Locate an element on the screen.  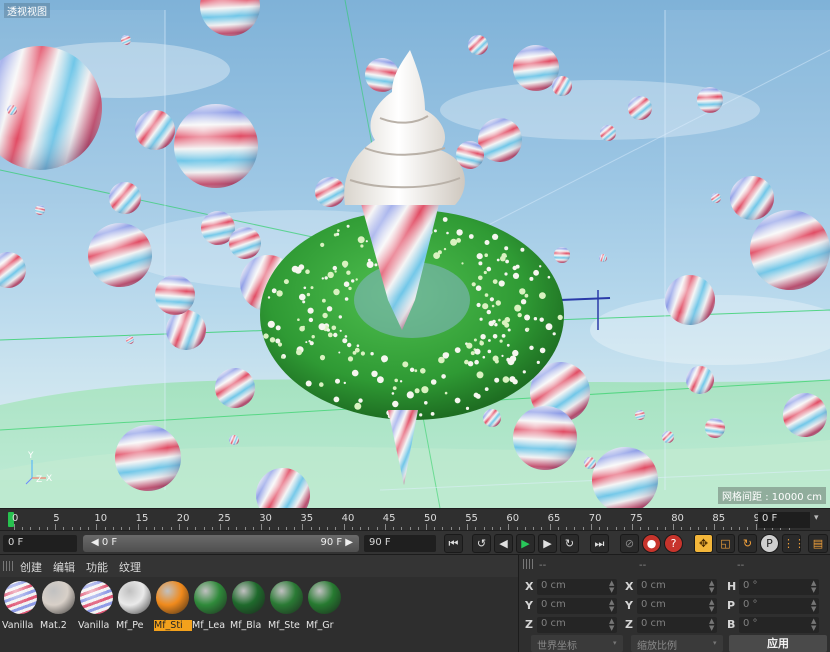
material-swatch: Mf_Gr is located at coordinates (324, 615).